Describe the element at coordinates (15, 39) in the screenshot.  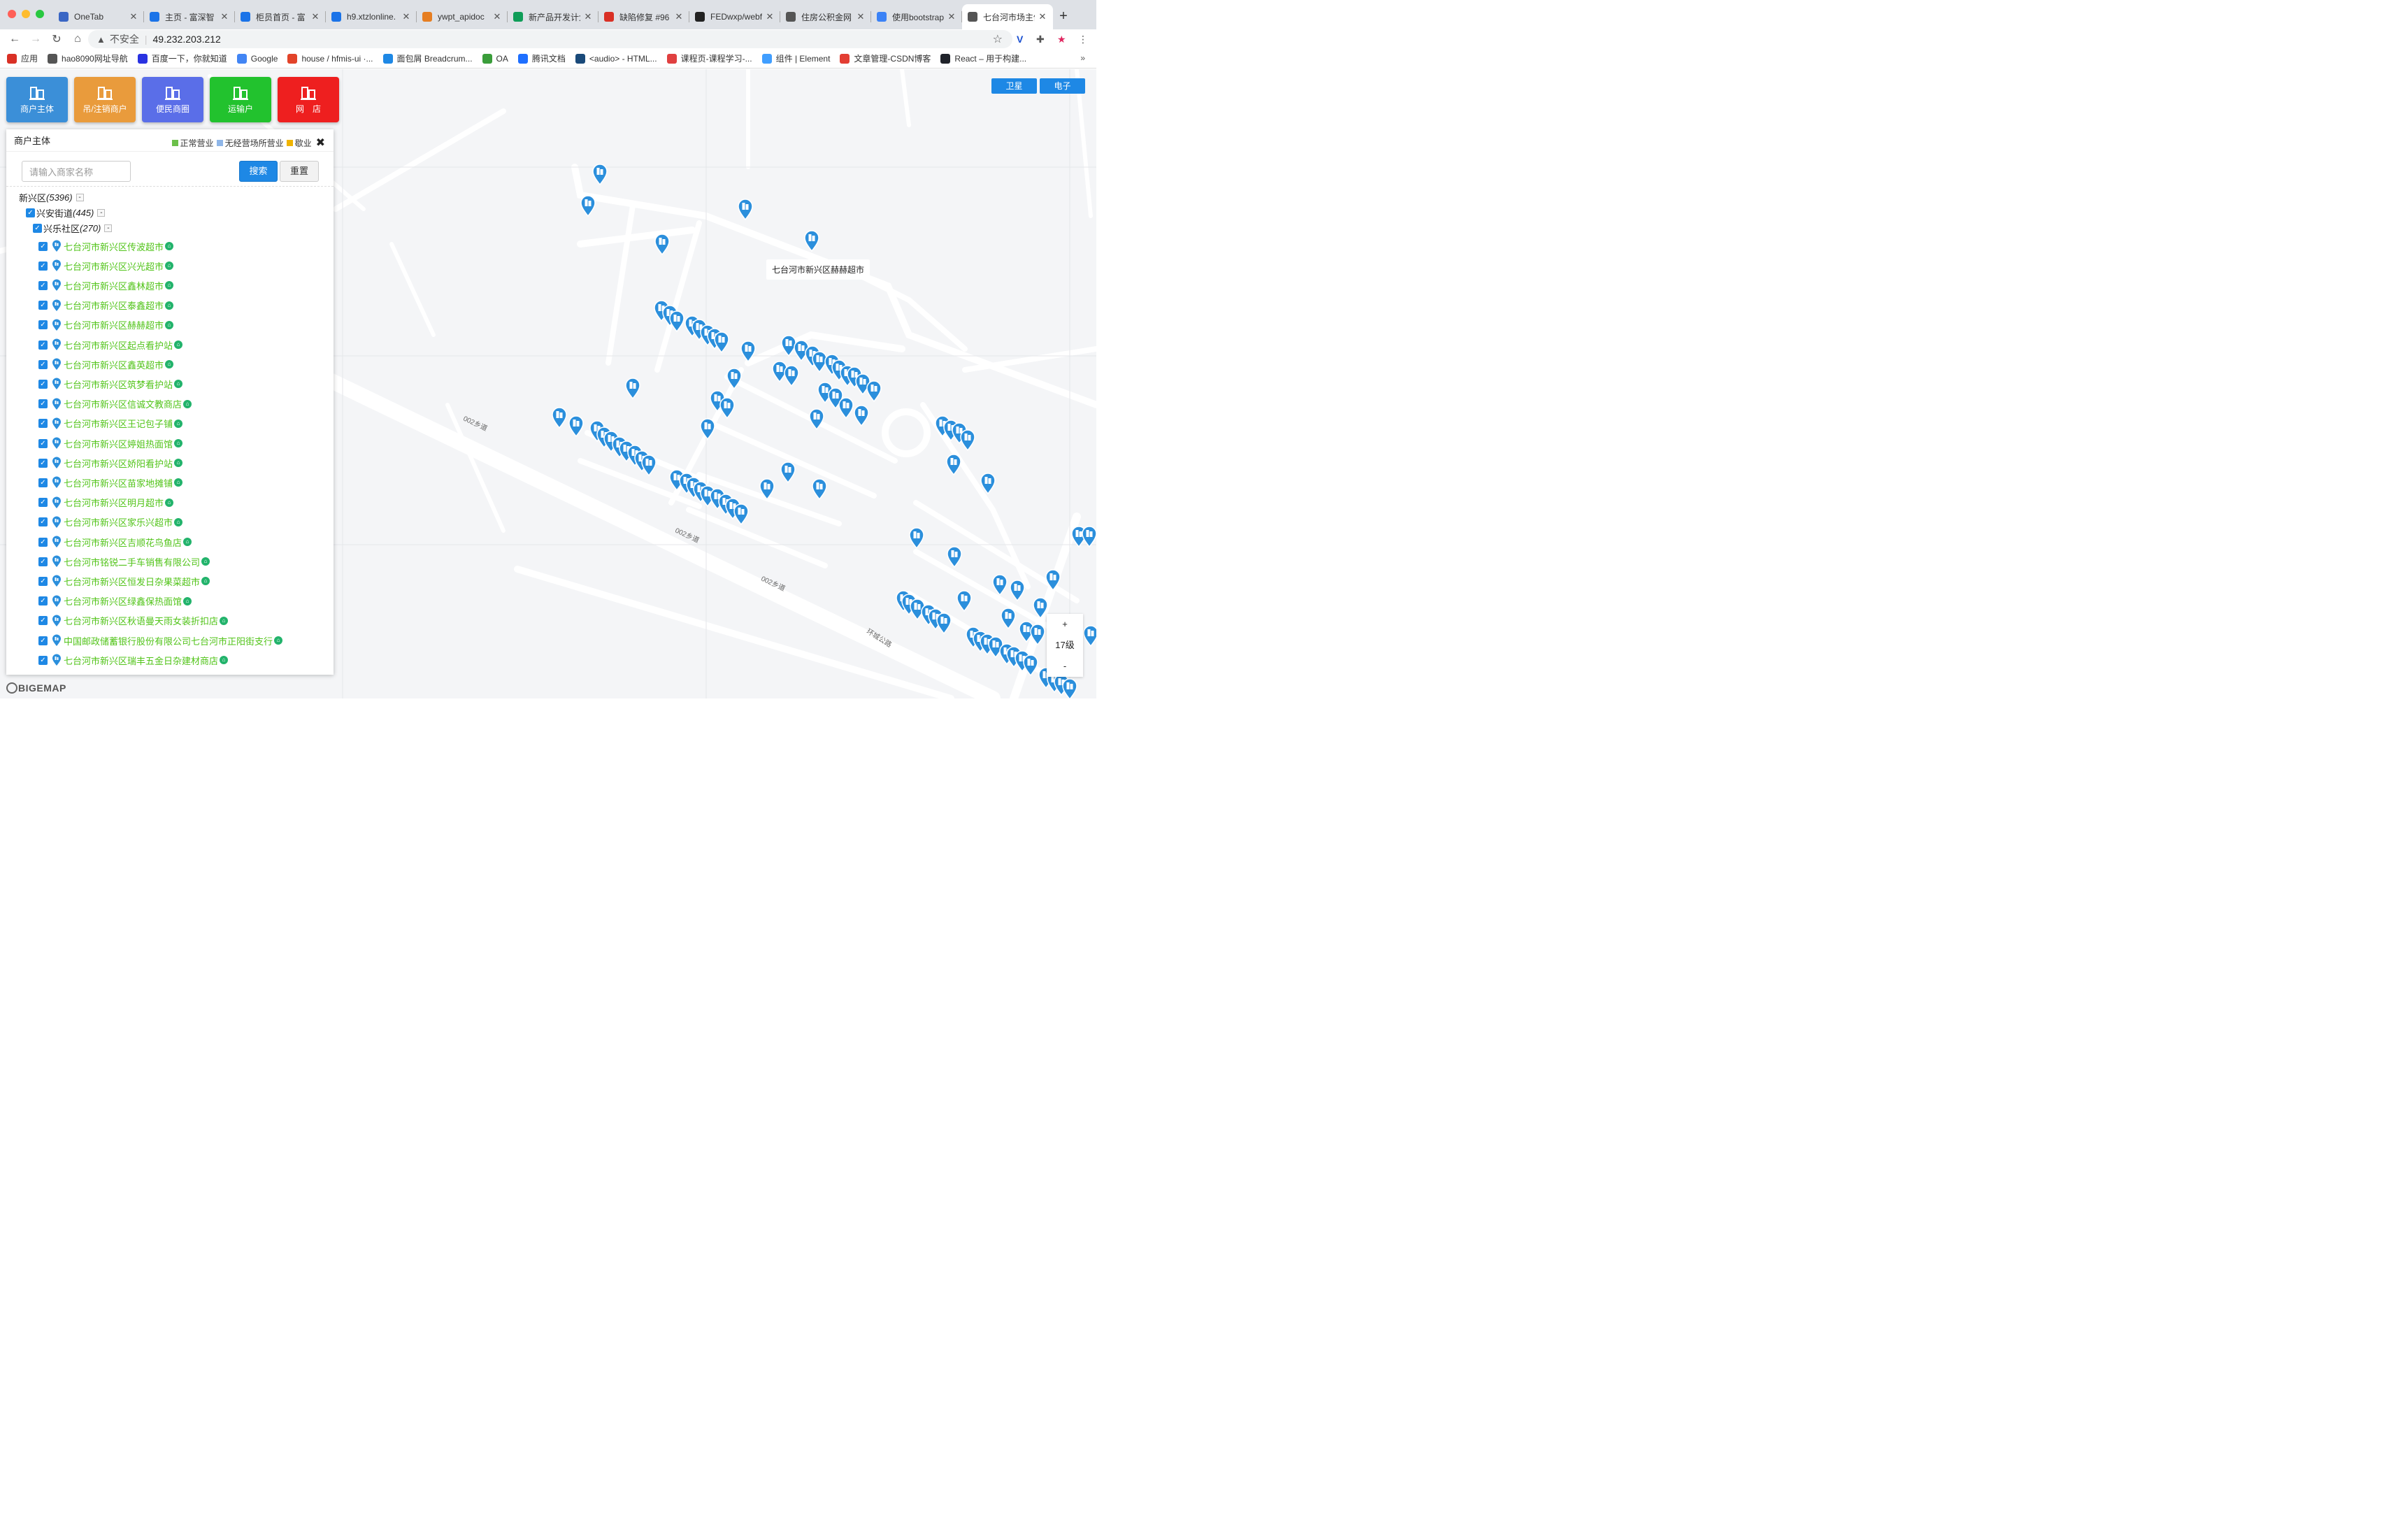
I see `back-icon: ←` at that location.